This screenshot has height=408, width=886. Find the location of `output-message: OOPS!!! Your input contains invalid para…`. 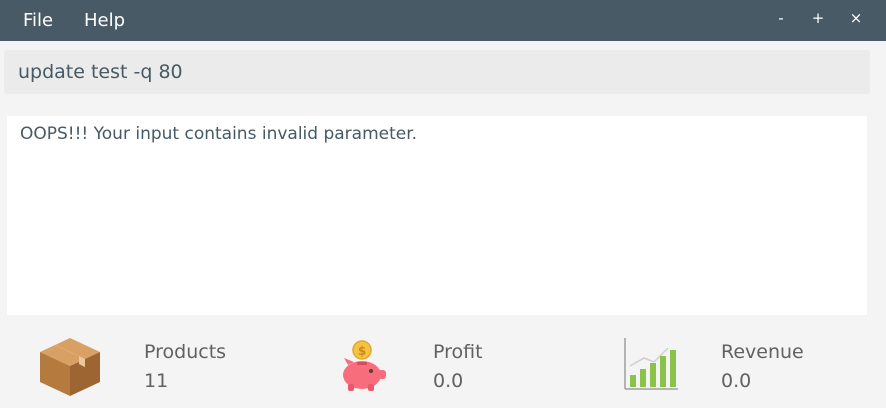

output-message: OOPS!!! Your input contains invalid para… is located at coordinates (219, 134).